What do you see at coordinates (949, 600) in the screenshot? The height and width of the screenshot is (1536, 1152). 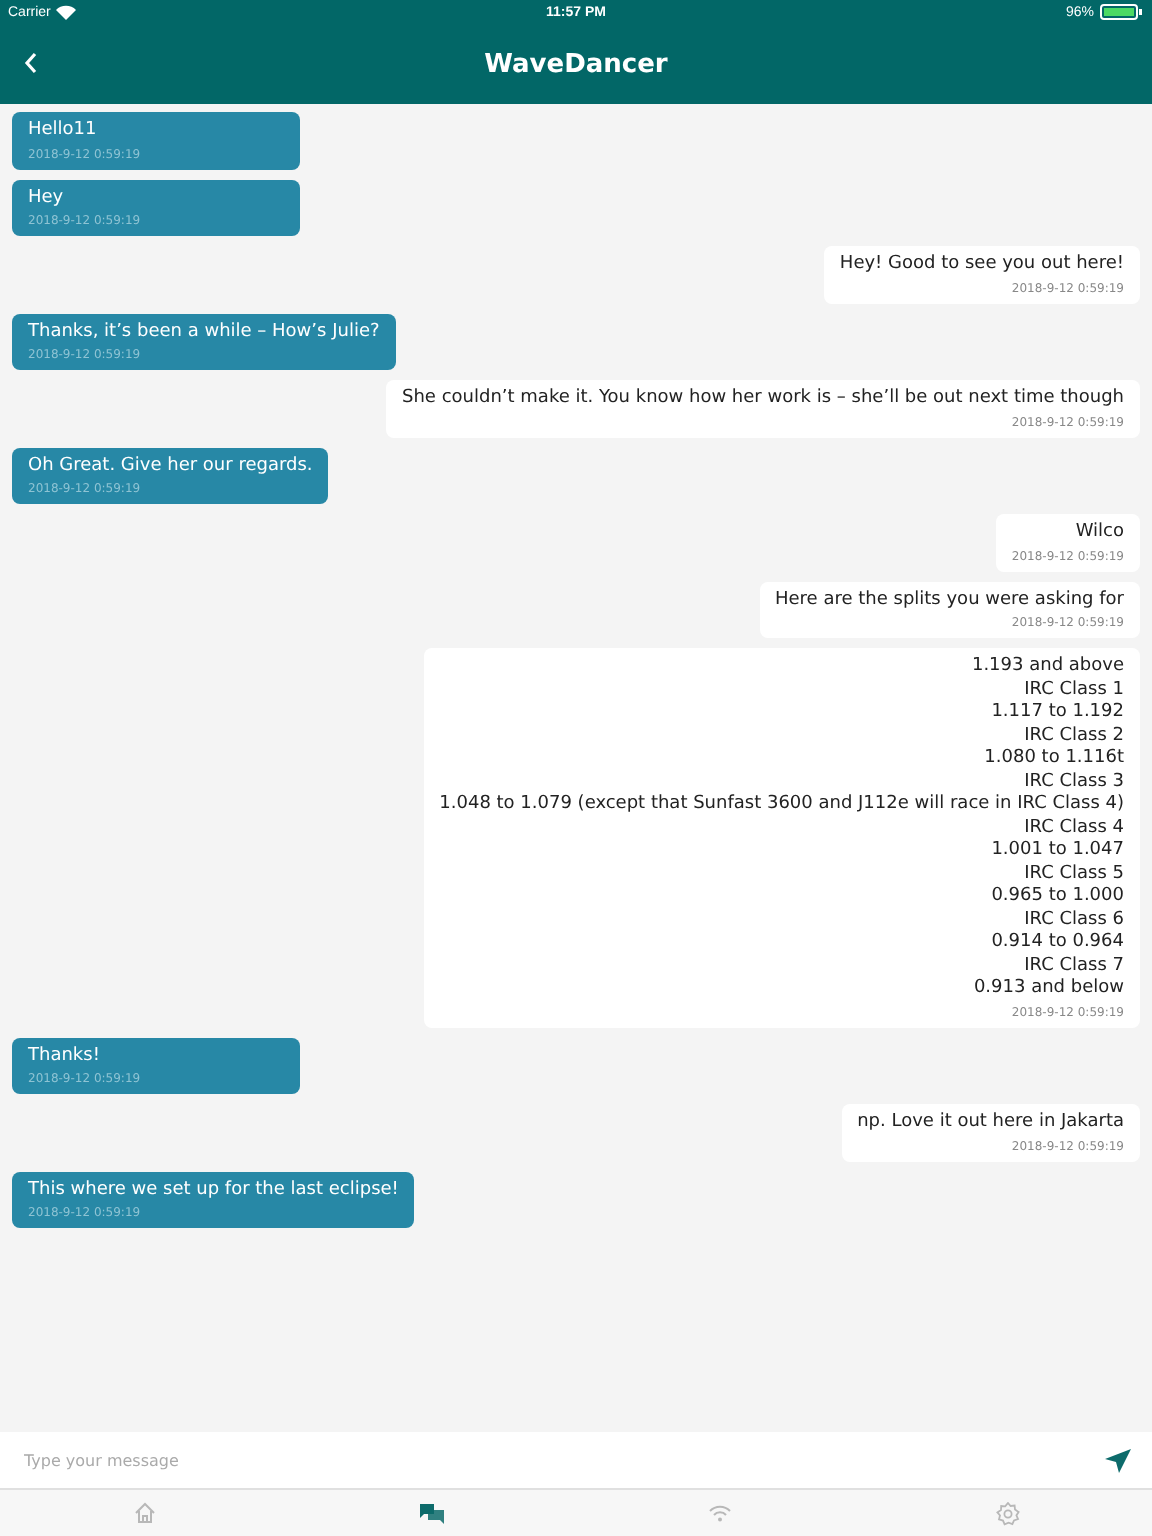 I see `message-text: Here are the splits you were asking for` at bounding box center [949, 600].